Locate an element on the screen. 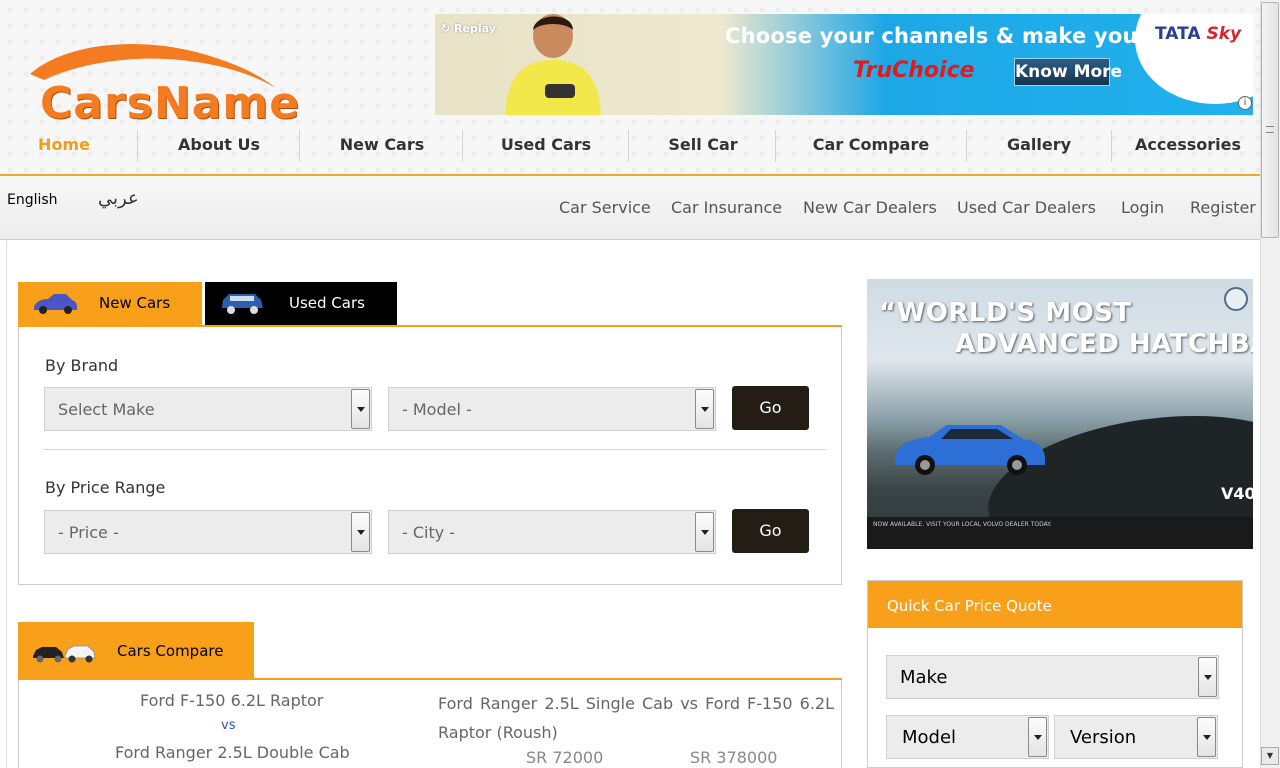 This screenshot has width=1280, height=768. ad-quote-line1: “WORLD'S MOST is located at coordinates (1005, 313).